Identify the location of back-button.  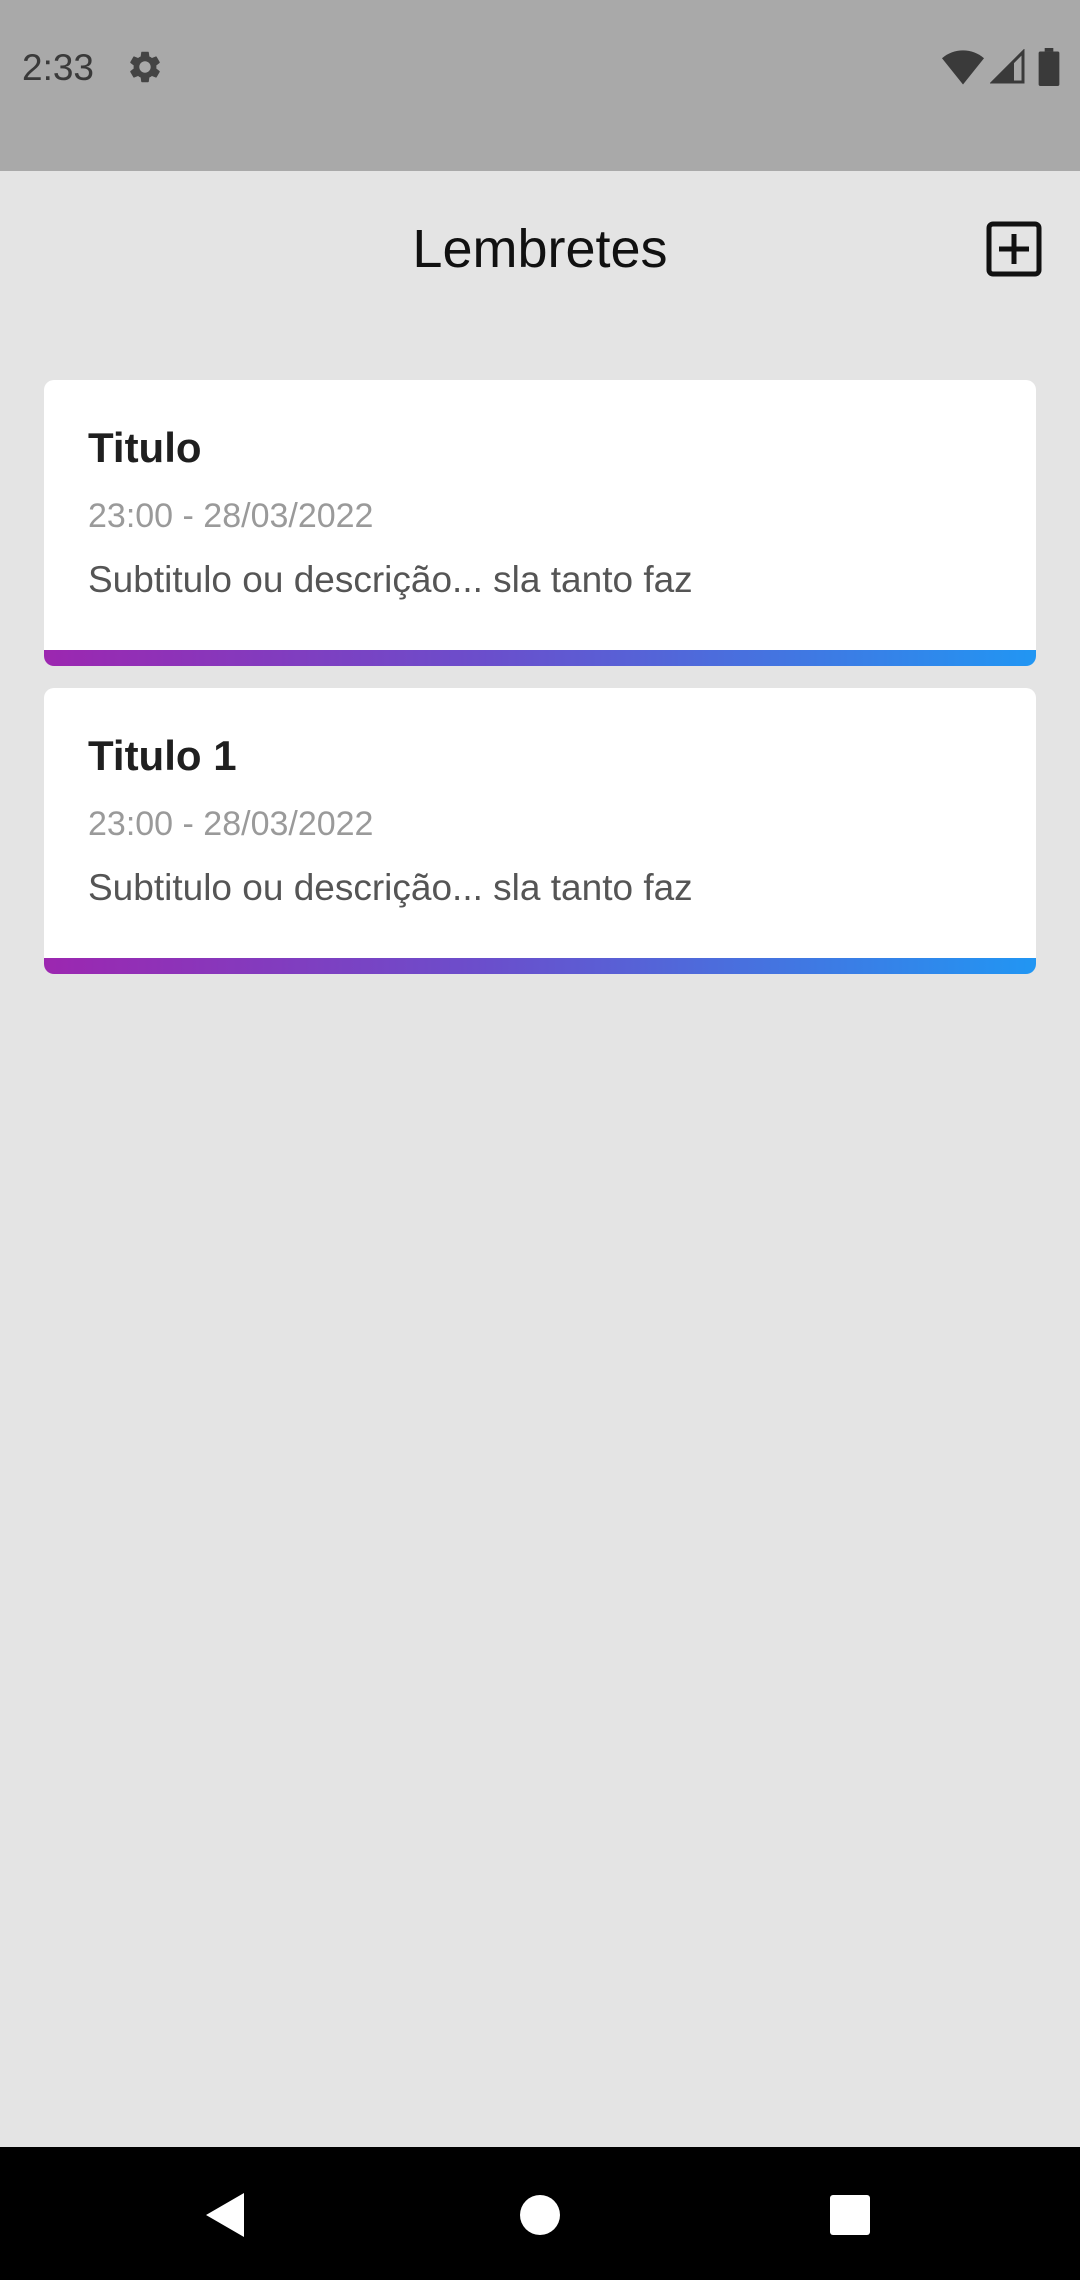
(226, 2215).